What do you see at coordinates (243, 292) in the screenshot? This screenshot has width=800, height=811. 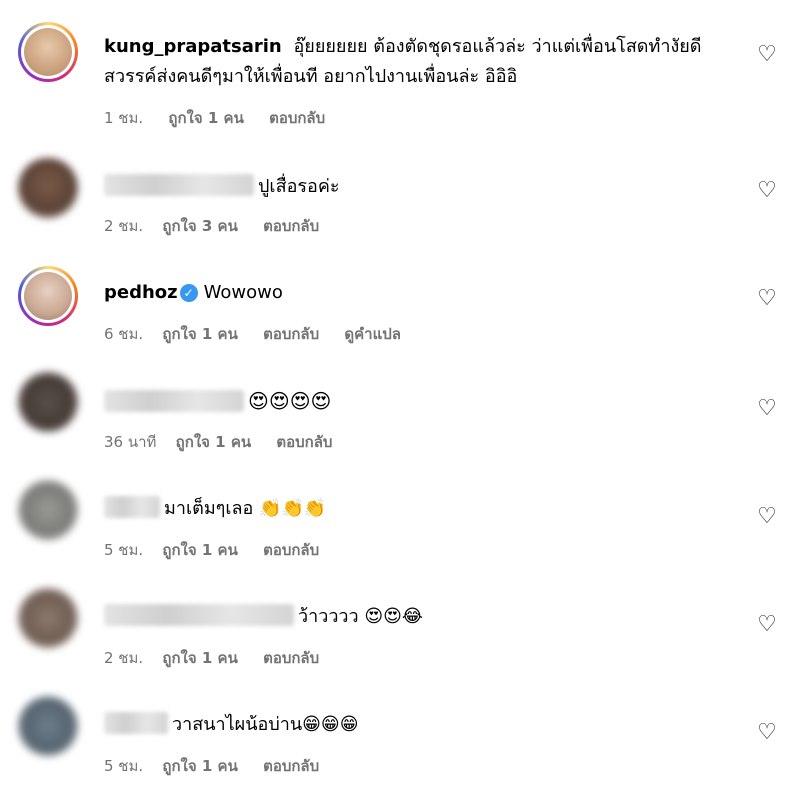 I see `comment-text: Wowowo` at bounding box center [243, 292].